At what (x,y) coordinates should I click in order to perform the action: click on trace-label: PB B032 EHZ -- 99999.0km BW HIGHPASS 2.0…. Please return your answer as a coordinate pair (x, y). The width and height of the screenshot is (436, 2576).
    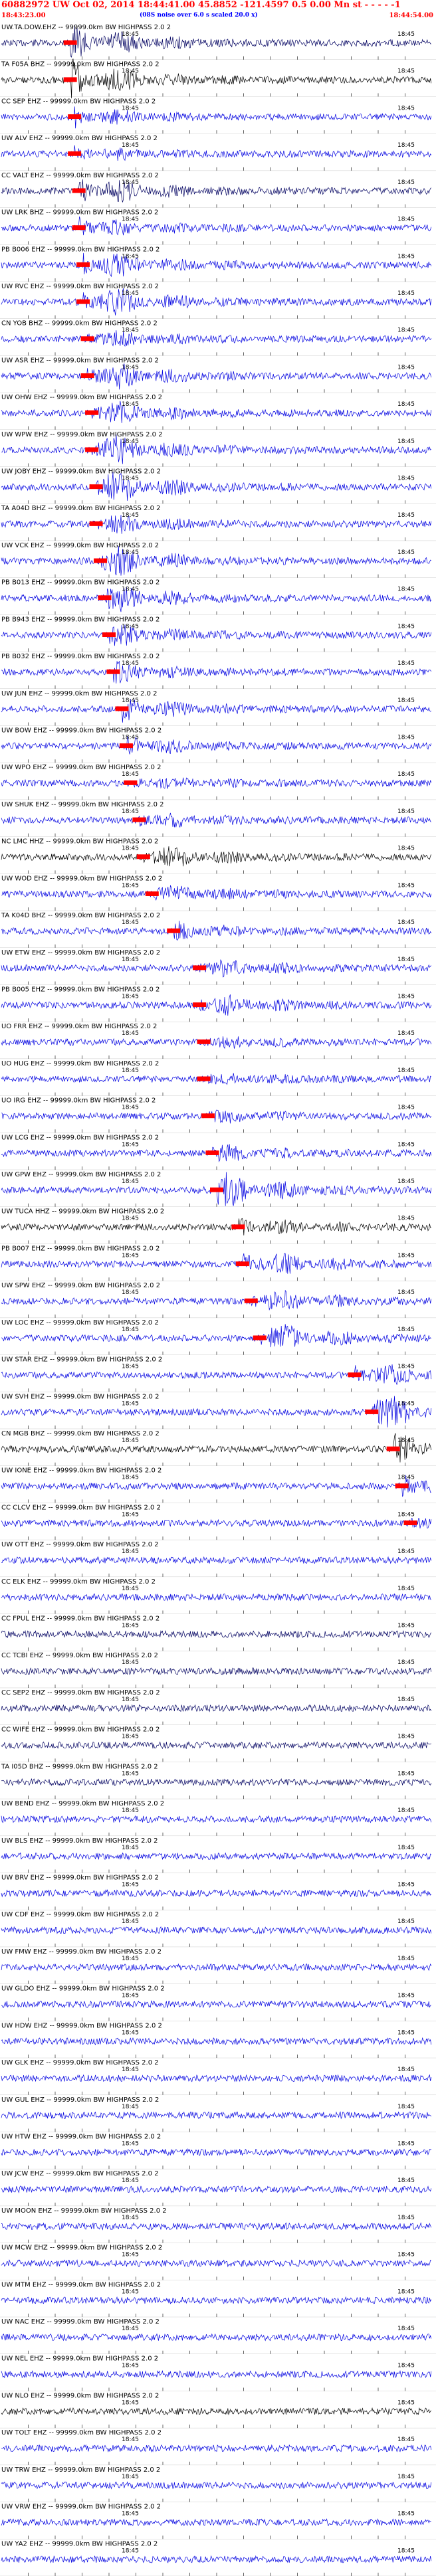
    Looking at the image, I should click on (81, 656).